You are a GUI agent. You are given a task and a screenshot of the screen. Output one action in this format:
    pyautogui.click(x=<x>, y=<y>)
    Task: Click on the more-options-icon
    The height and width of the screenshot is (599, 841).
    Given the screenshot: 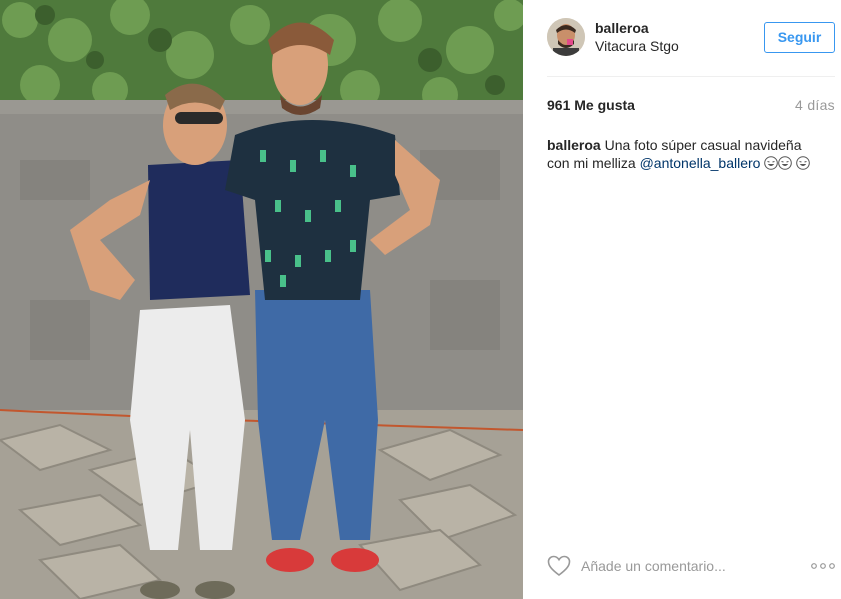 What is the action you would take?
    pyautogui.click(x=823, y=566)
    